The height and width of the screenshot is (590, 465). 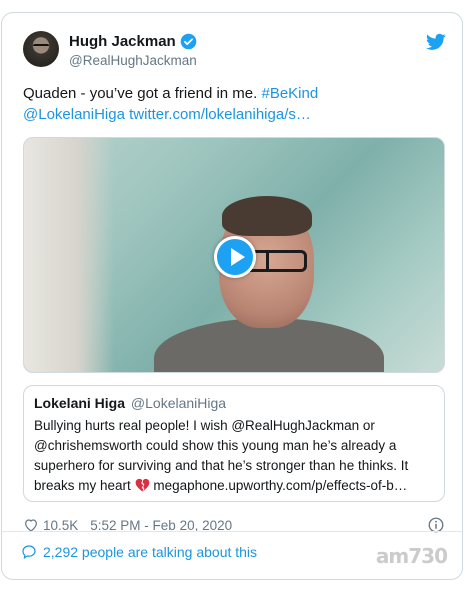 I want to click on card-divider, so click(x=232, y=531).